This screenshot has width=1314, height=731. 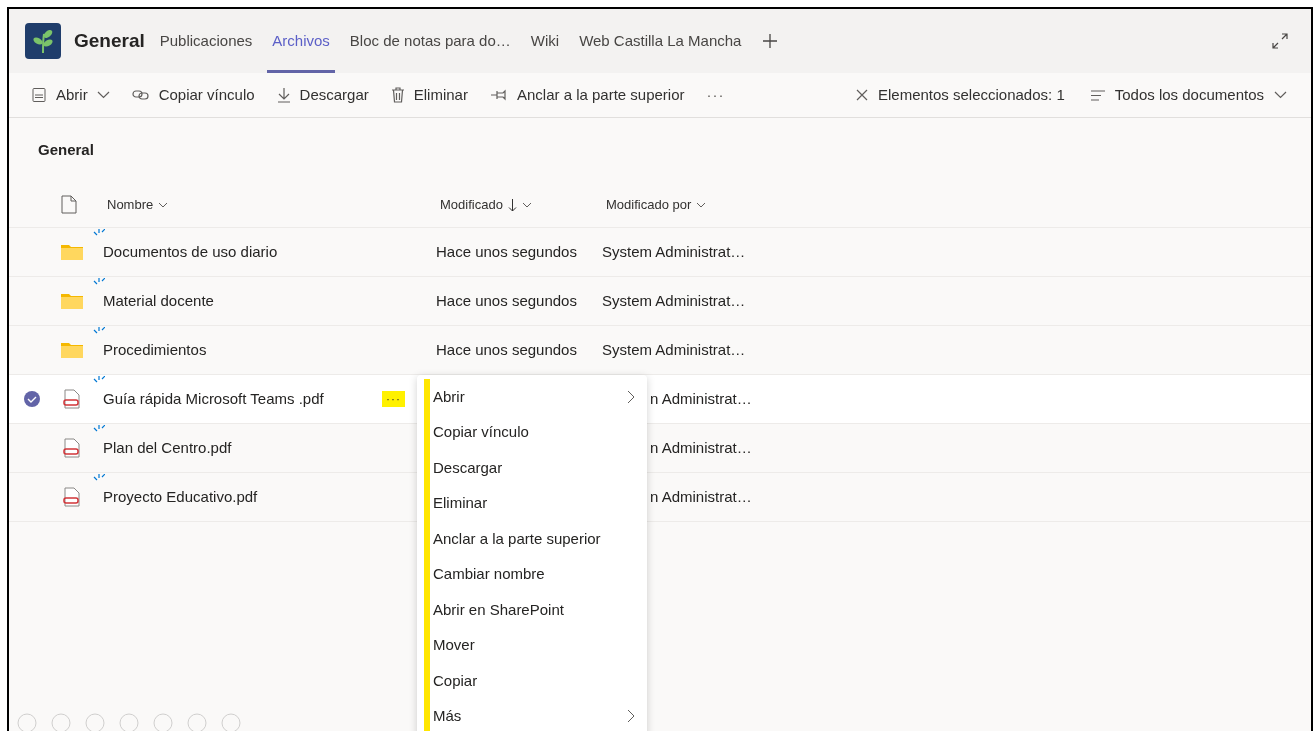 What do you see at coordinates (66, 149) in the screenshot?
I see `breadcrumb: General` at bounding box center [66, 149].